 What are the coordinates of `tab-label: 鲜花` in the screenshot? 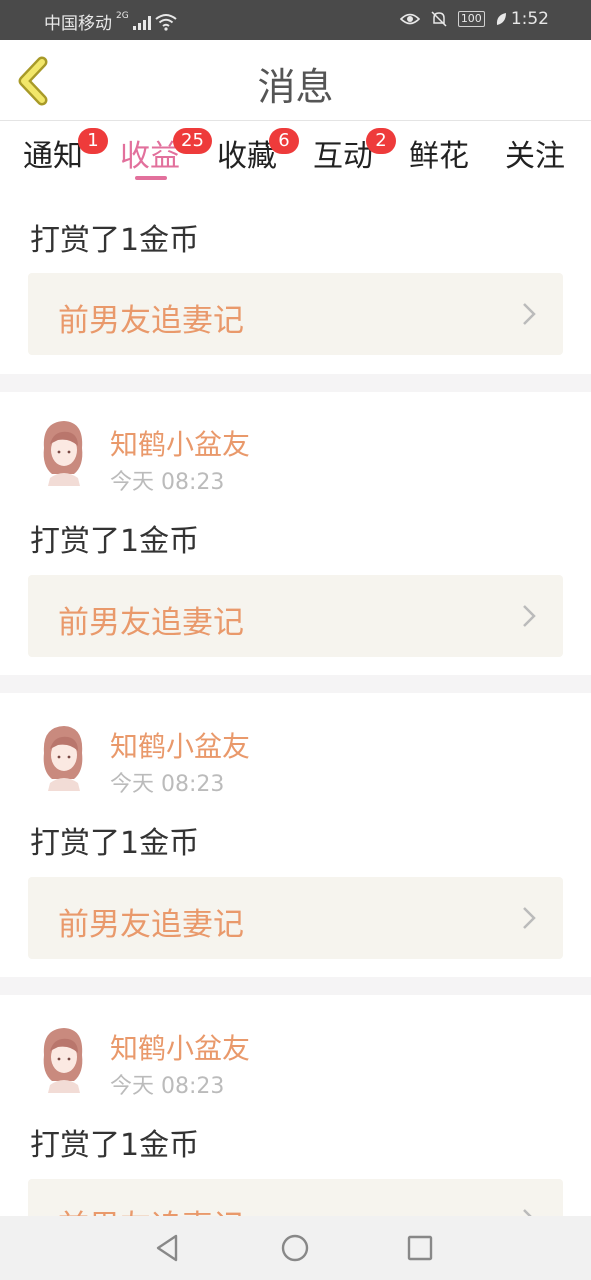 It's located at (439, 156).